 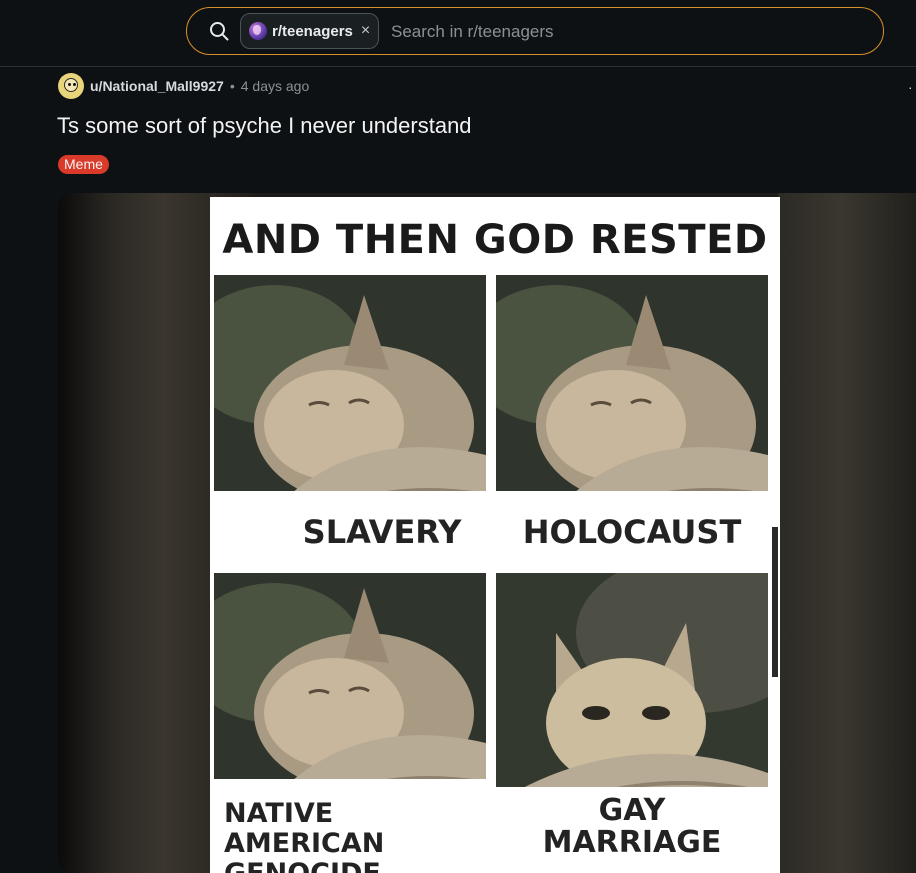 I want to click on image-watermark-strip, so click(x=775, y=602).